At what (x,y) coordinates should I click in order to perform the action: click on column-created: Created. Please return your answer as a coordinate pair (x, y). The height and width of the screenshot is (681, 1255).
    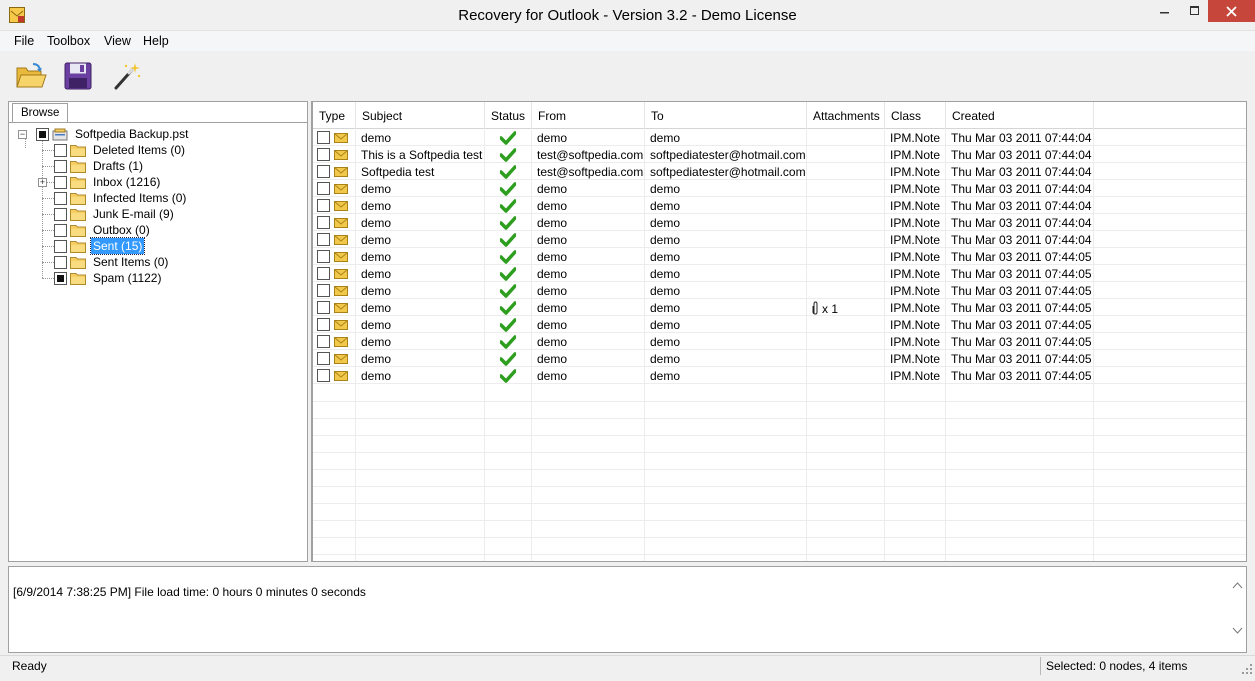
    Looking at the image, I should click on (1020, 115).